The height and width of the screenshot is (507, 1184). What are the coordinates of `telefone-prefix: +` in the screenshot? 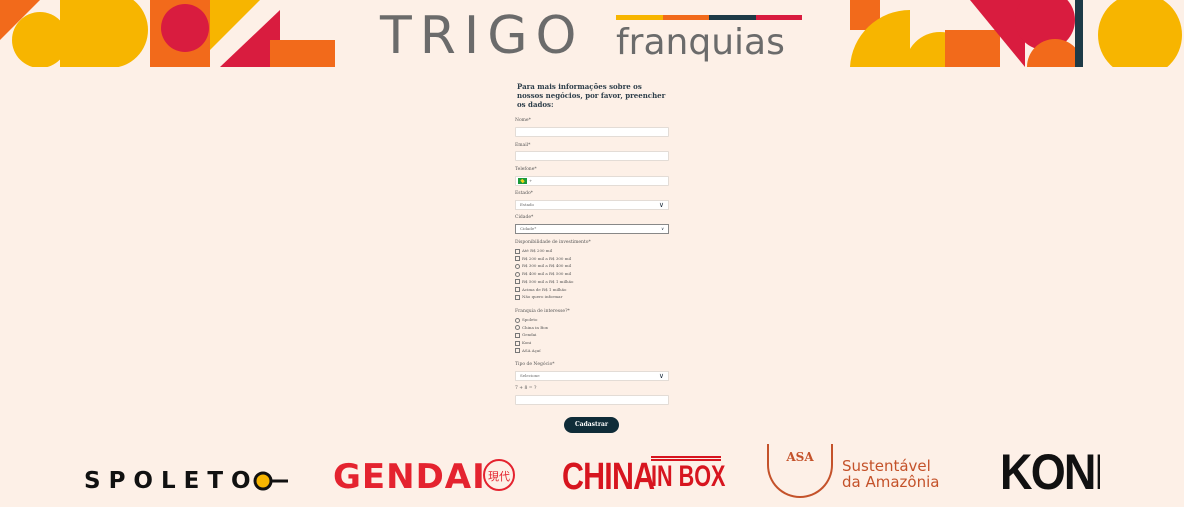 It's located at (531, 180).